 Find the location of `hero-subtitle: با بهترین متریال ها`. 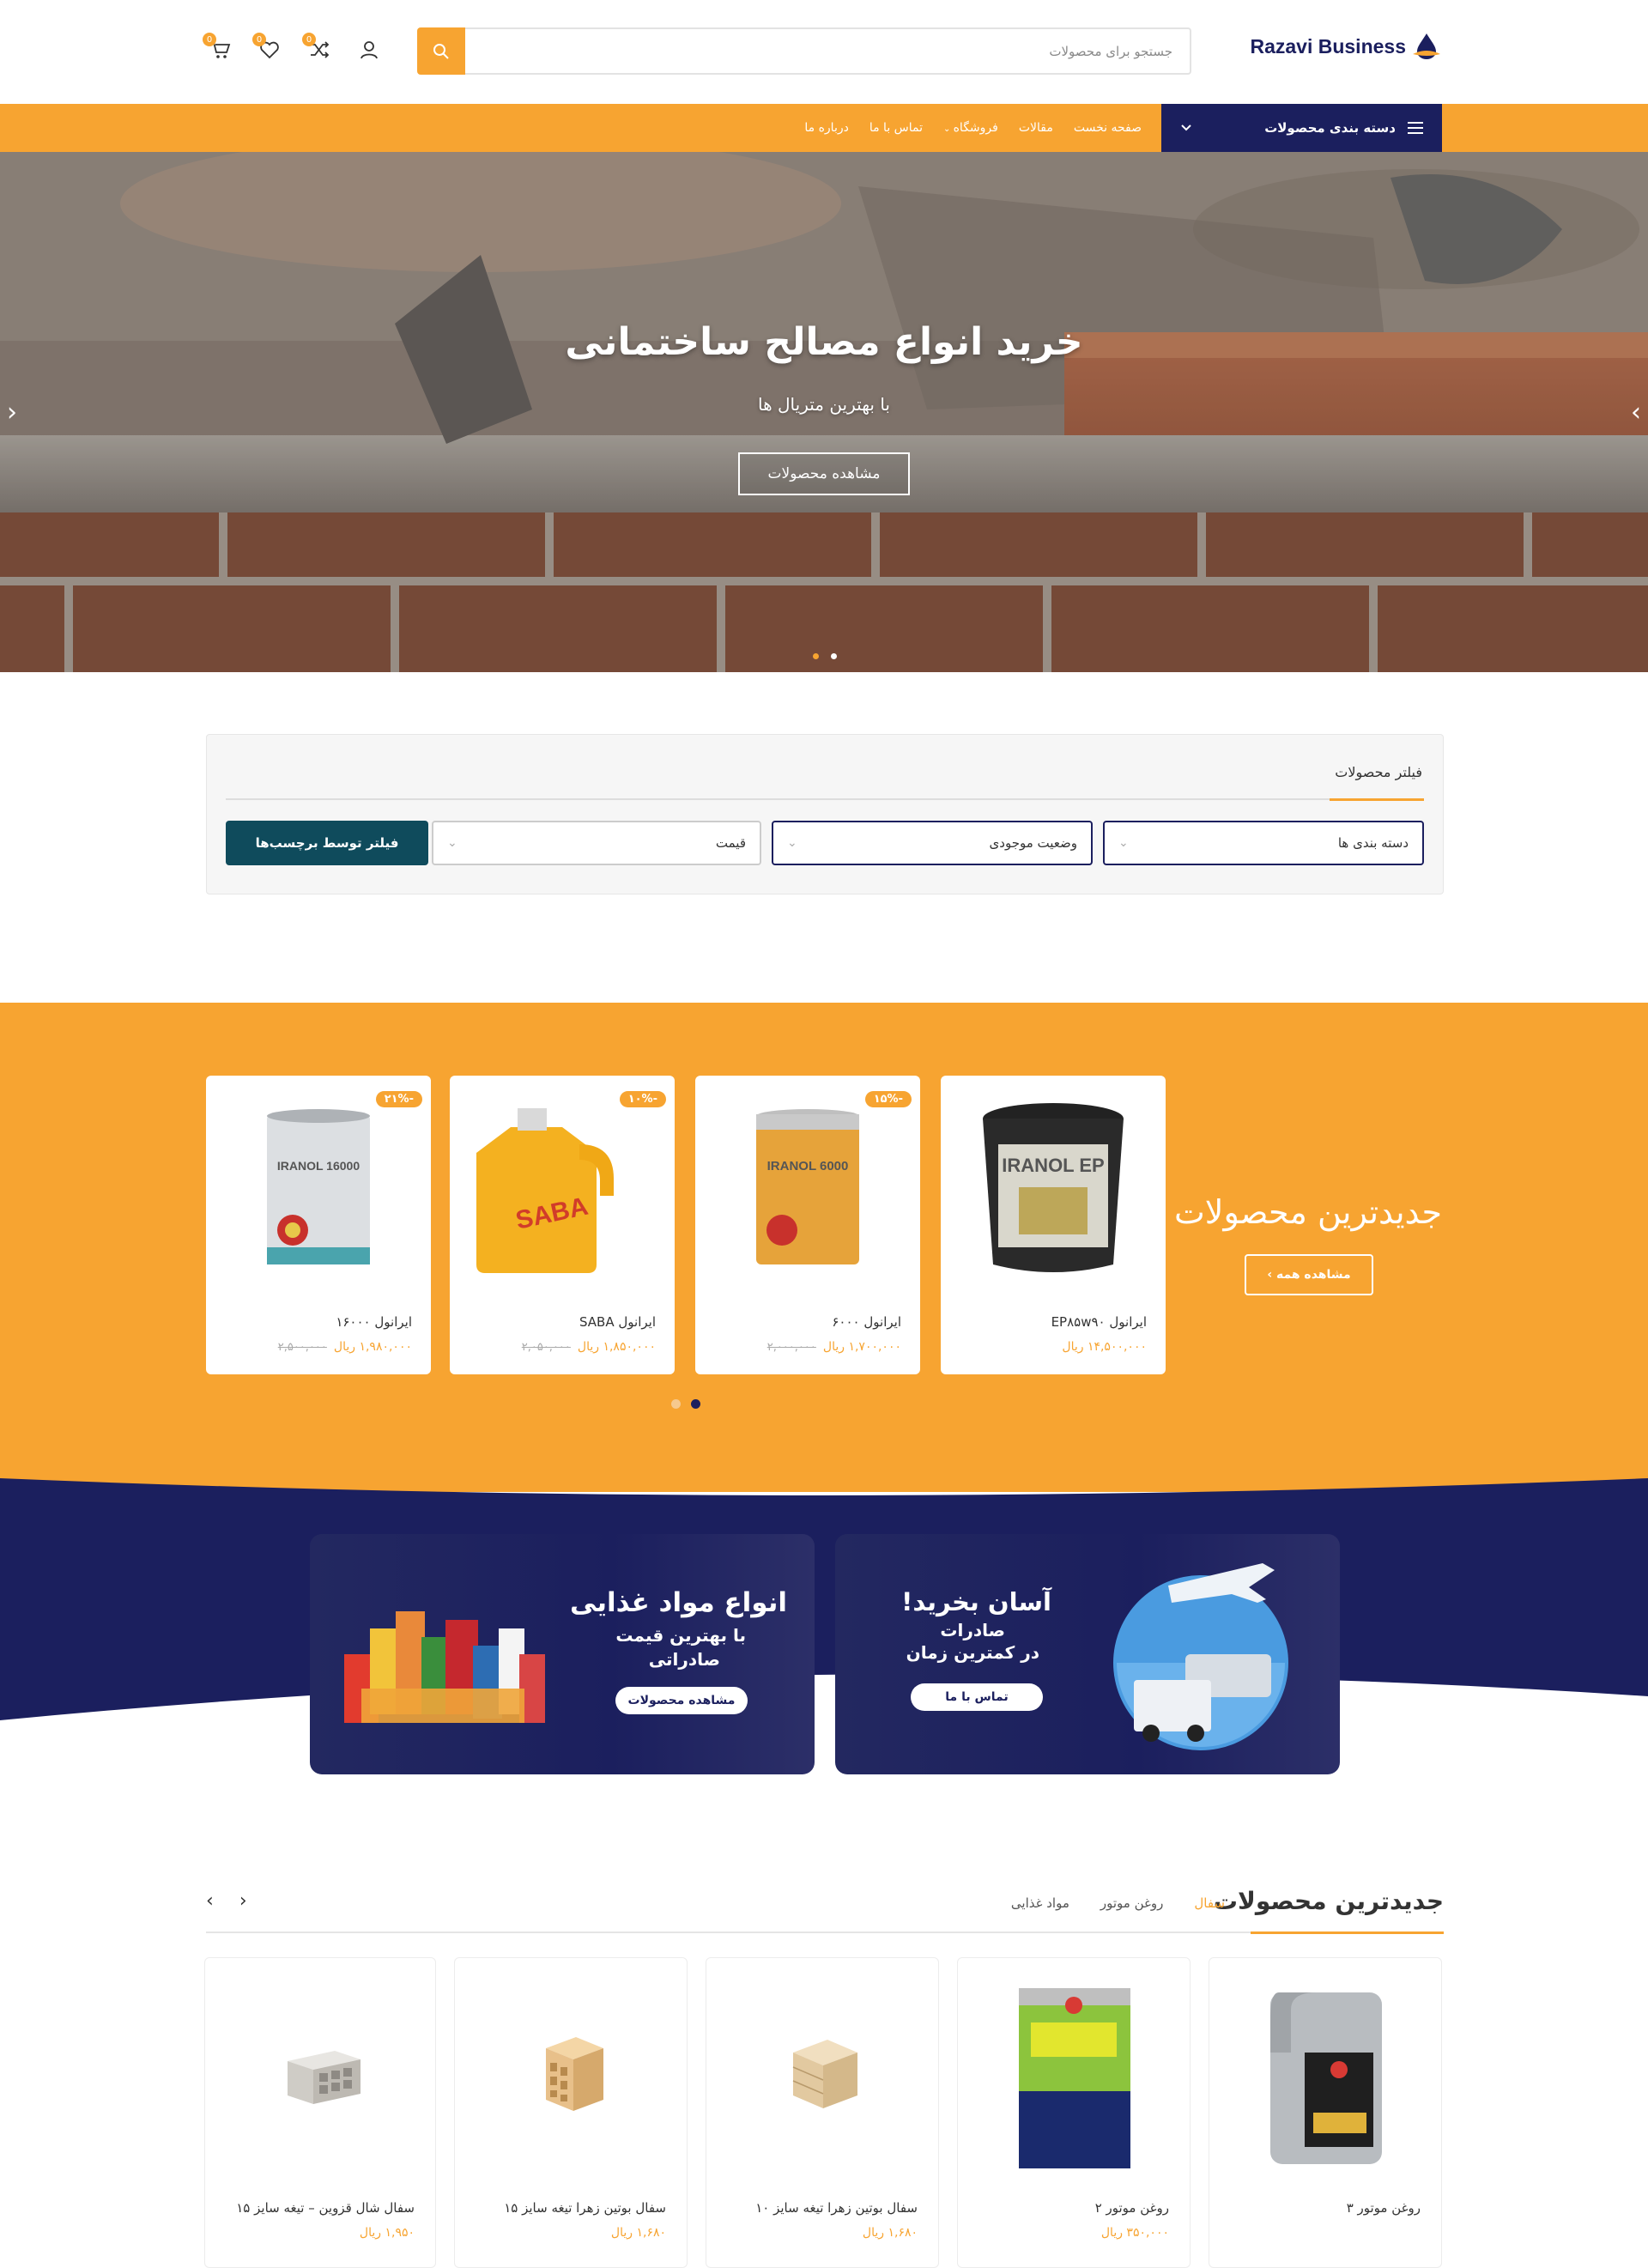

hero-subtitle: با بهترین متریال ها is located at coordinates (824, 404).